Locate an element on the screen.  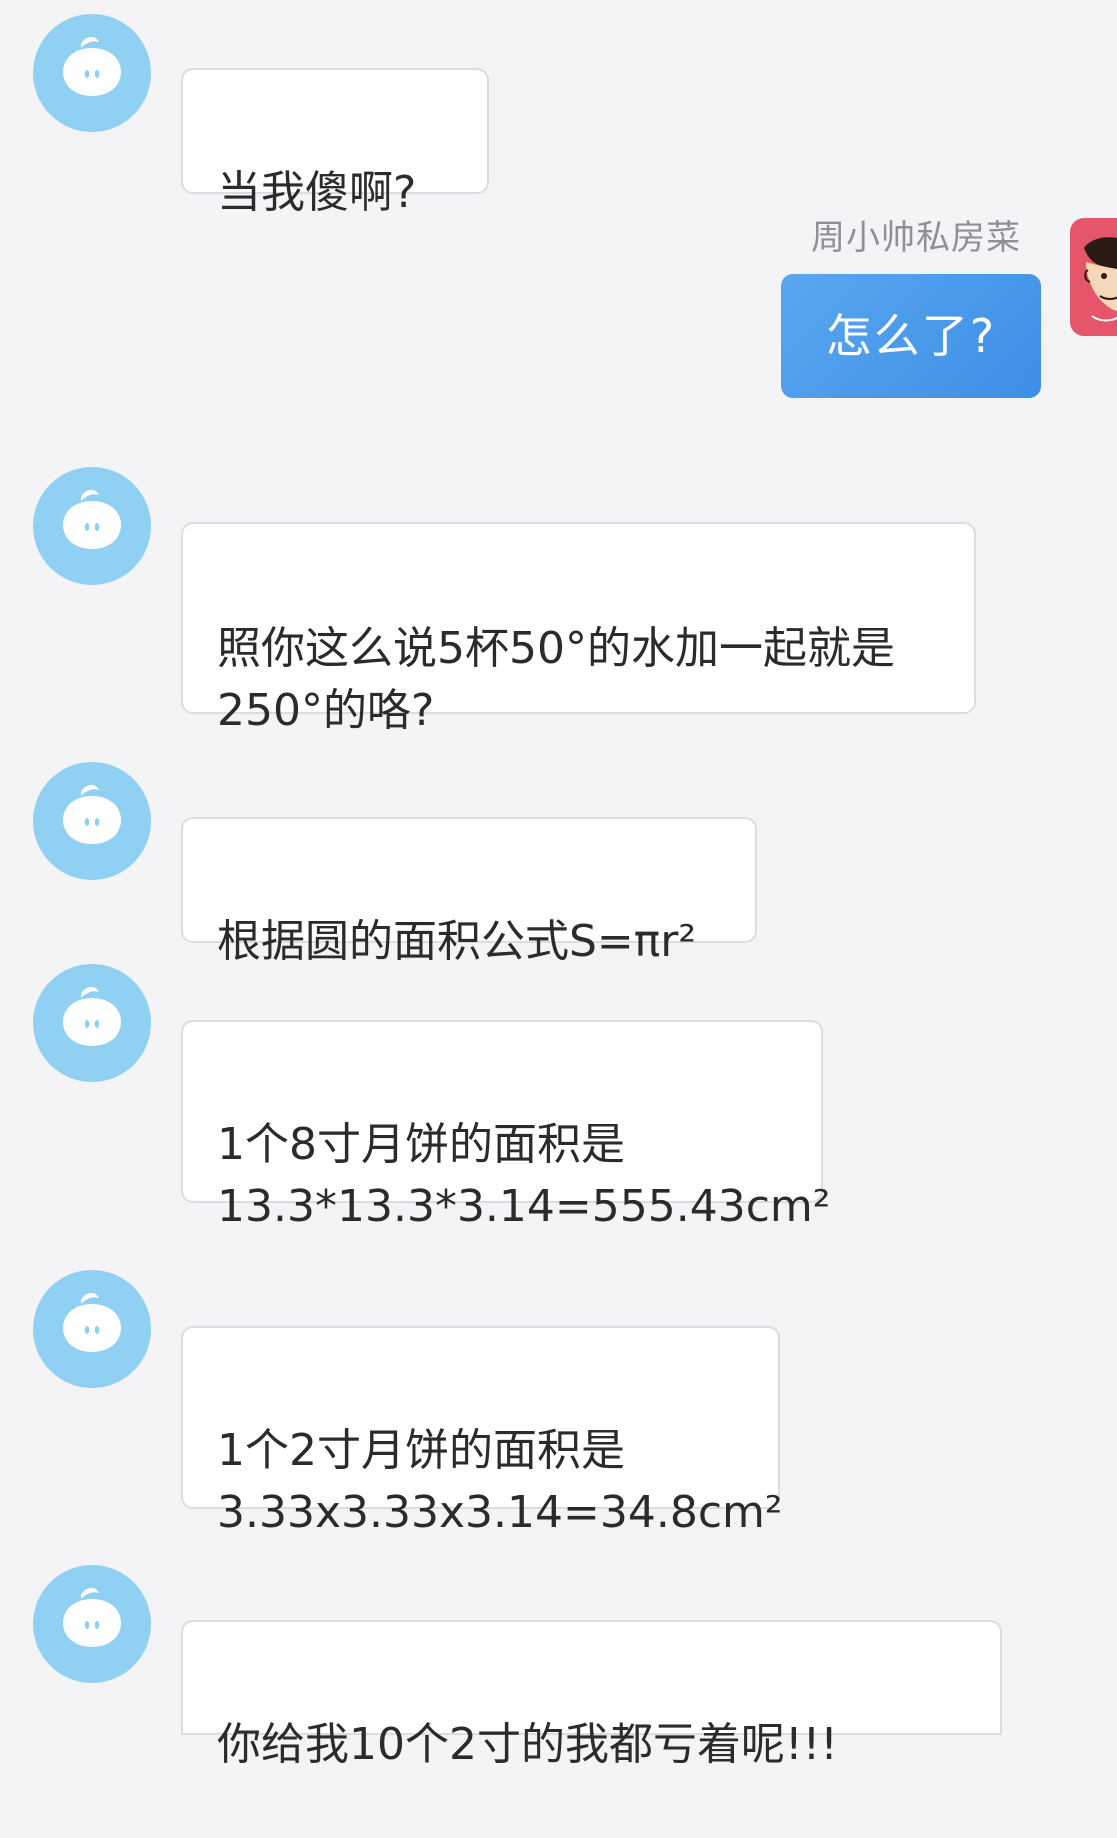
message-text: 你给我10个2寸的我都亏着呢!!! is located at coordinates (527, 1744).